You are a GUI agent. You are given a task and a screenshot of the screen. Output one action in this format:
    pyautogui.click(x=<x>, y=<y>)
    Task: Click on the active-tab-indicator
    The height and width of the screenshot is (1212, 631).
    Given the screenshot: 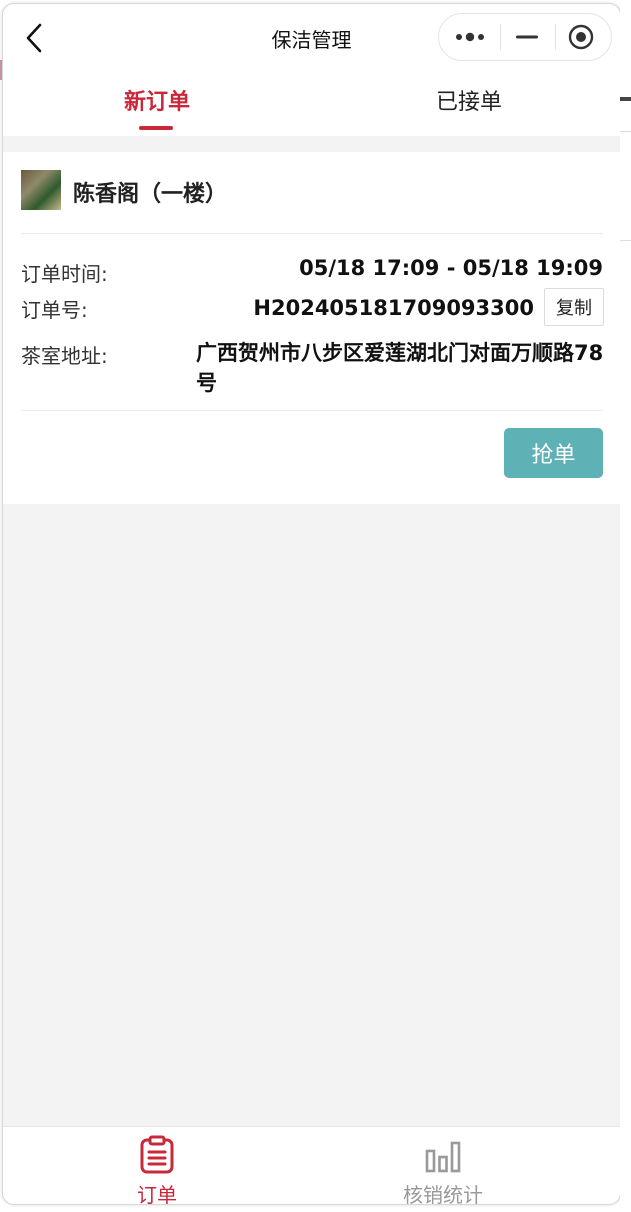 What is the action you would take?
    pyautogui.click(x=156, y=128)
    